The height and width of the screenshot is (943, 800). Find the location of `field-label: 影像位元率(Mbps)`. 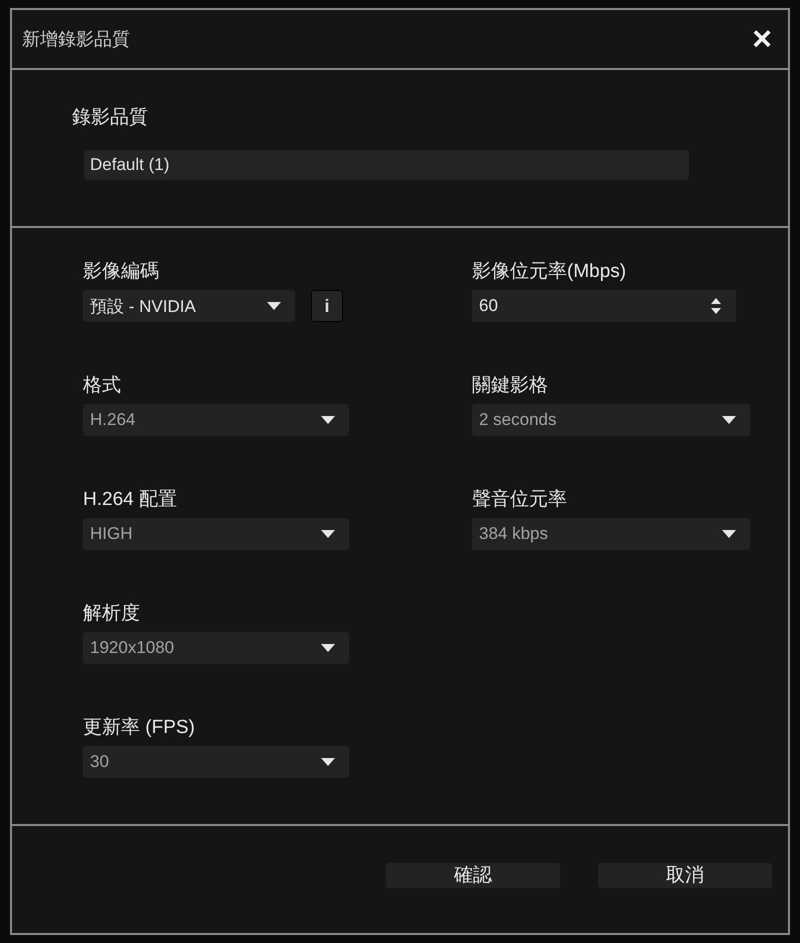

field-label: 影像位元率(Mbps) is located at coordinates (550, 272).